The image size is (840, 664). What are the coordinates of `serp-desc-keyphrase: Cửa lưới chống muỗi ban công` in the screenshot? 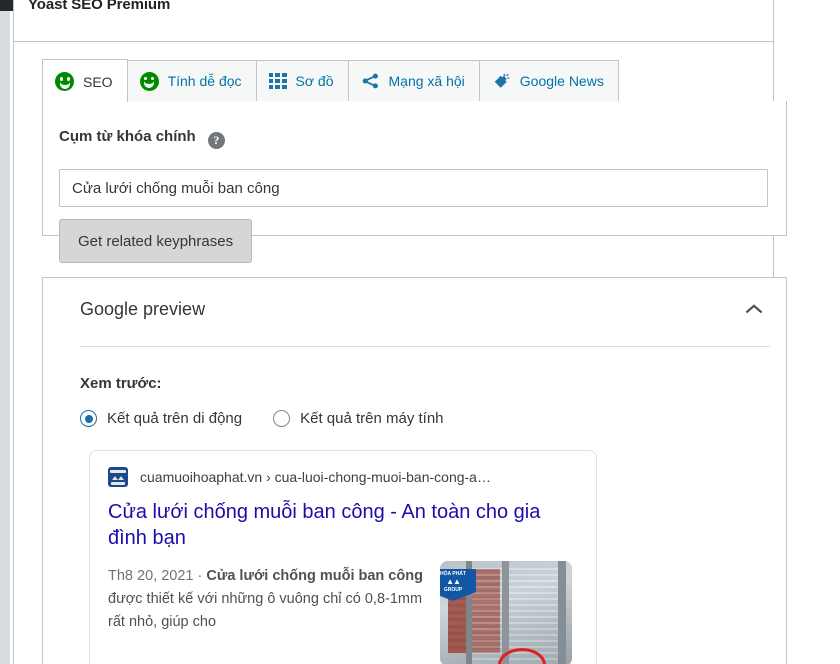 It's located at (314, 576).